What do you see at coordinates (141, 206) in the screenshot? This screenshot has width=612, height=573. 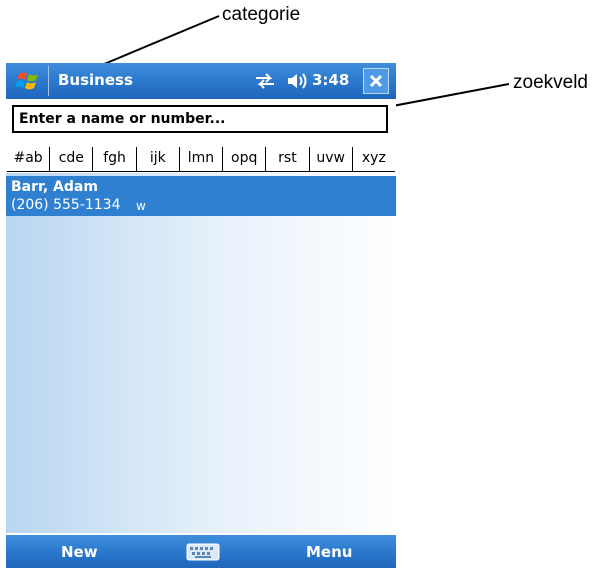 I see `contact-phone-type: w` at bounding box center [141, 206].